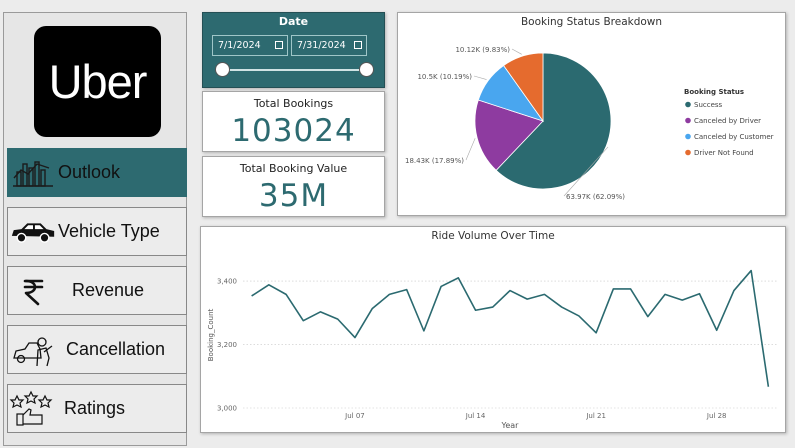  What do you see at coordinates (222, 69) in the screenshot?
I see `date-slider-start-handle` at bounding box center [222, 69].